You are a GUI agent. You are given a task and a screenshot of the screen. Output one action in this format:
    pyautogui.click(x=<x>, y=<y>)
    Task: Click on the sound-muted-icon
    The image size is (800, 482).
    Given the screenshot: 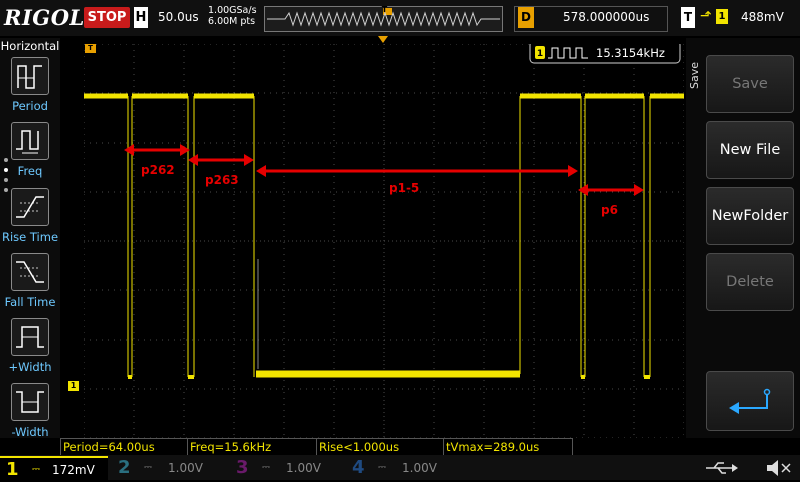 What is the action you would take?
    pyautogui.click(x=778, y=468)
    